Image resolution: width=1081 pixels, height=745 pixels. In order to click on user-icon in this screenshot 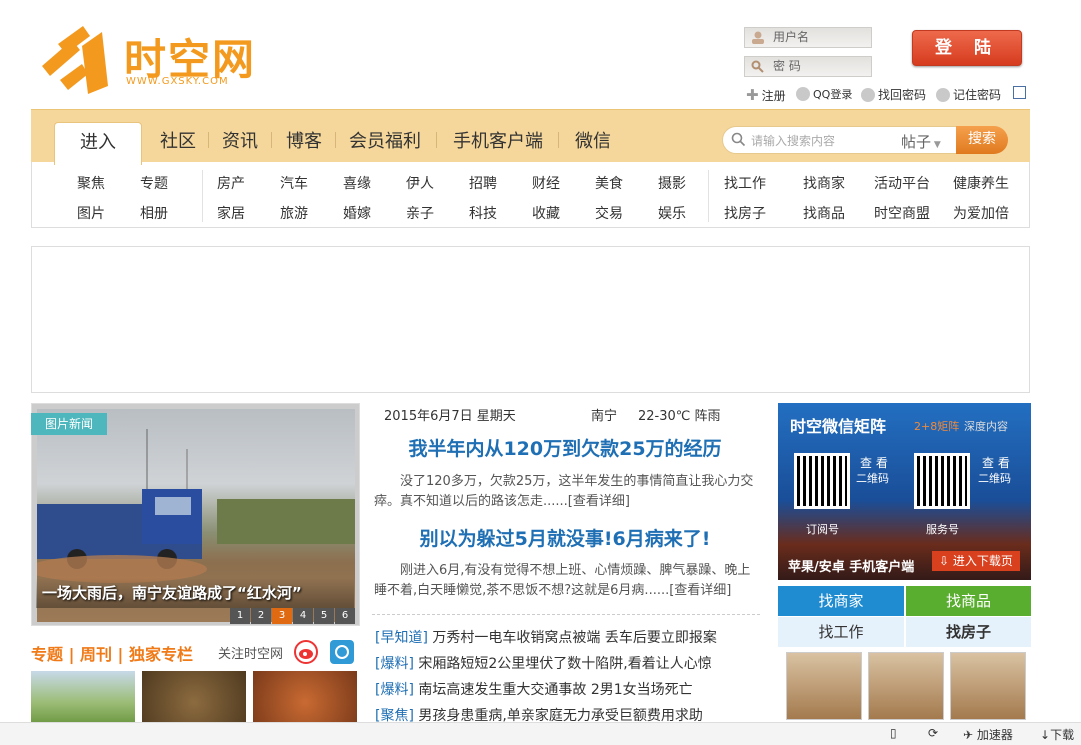, I will do `click(758, 37)`.